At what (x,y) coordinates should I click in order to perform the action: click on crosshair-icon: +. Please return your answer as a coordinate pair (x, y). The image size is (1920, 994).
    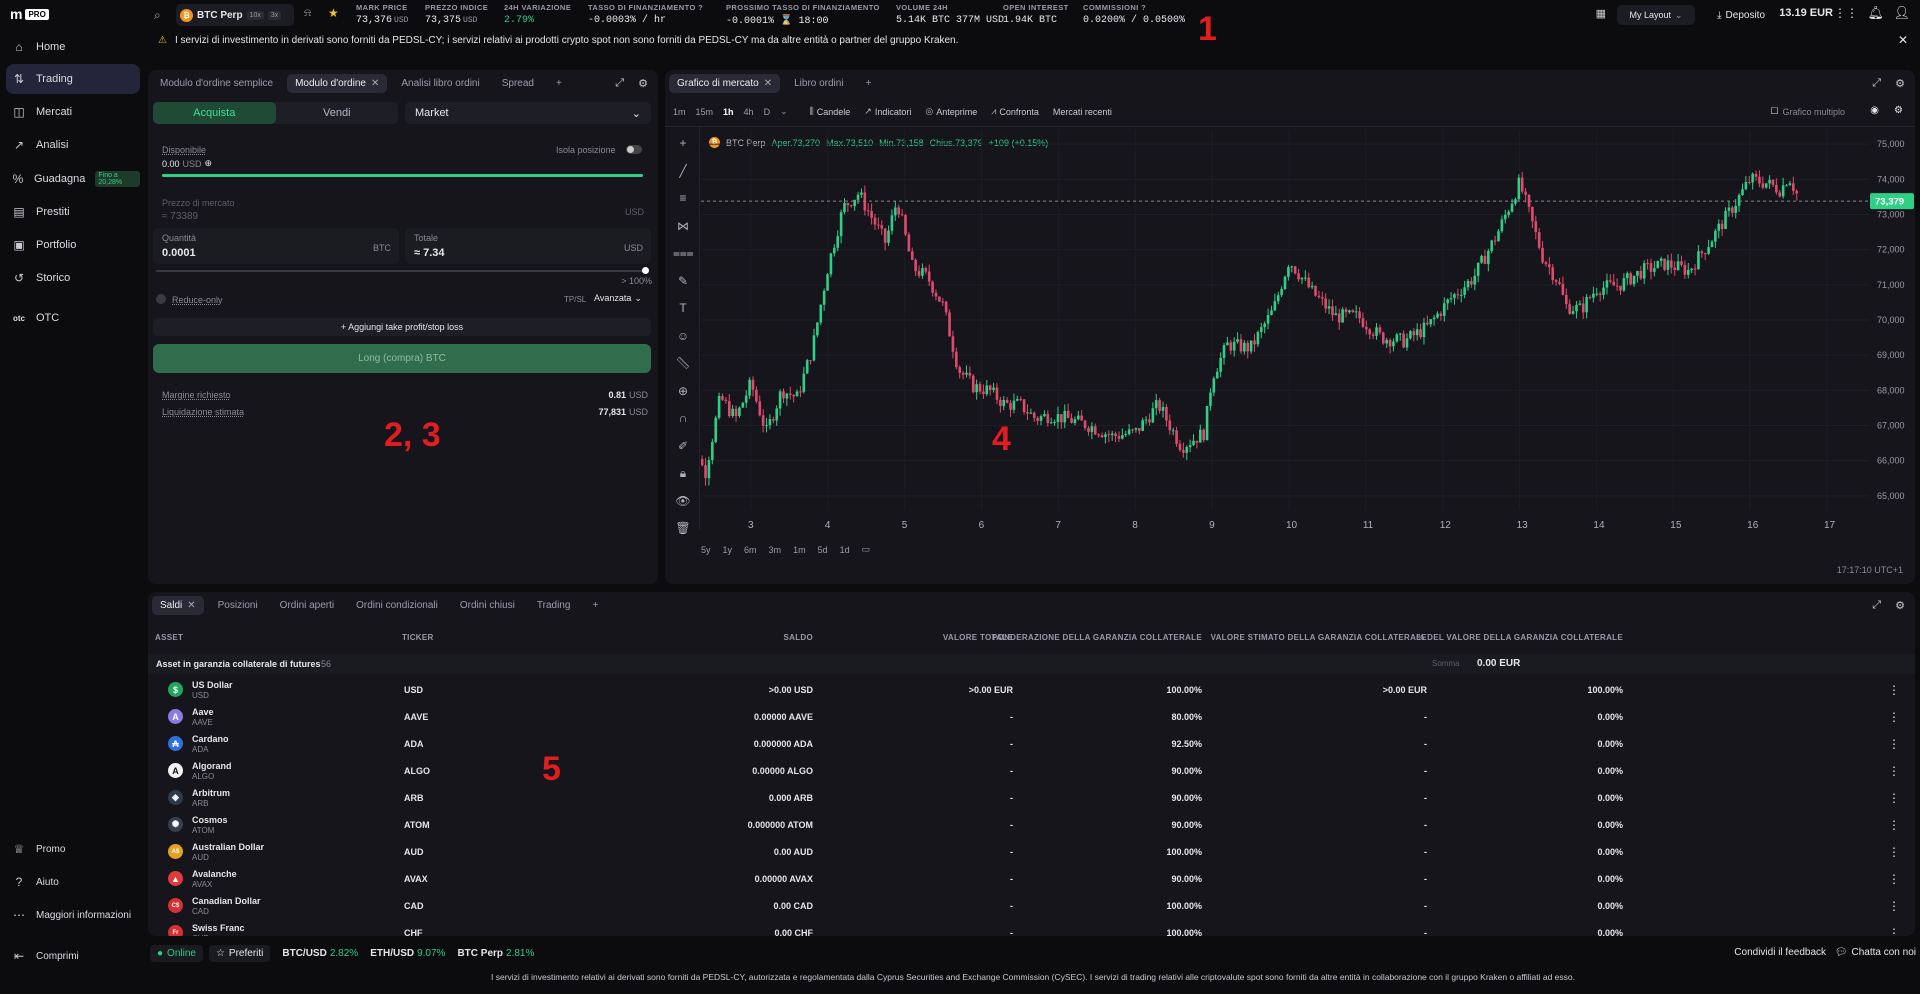
    Looking at the image, I should click on (683, 150).